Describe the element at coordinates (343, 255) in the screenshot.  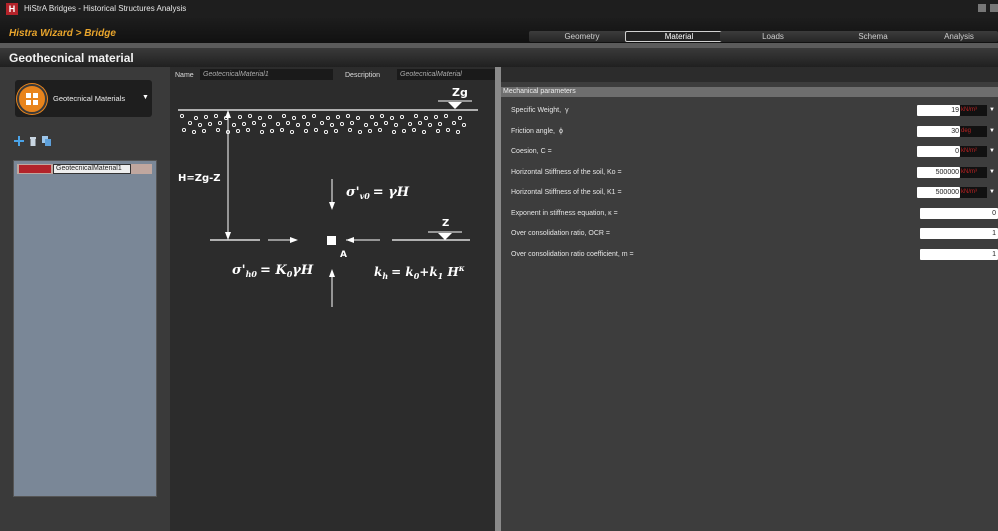
I see `point-a-label: A` at that location.